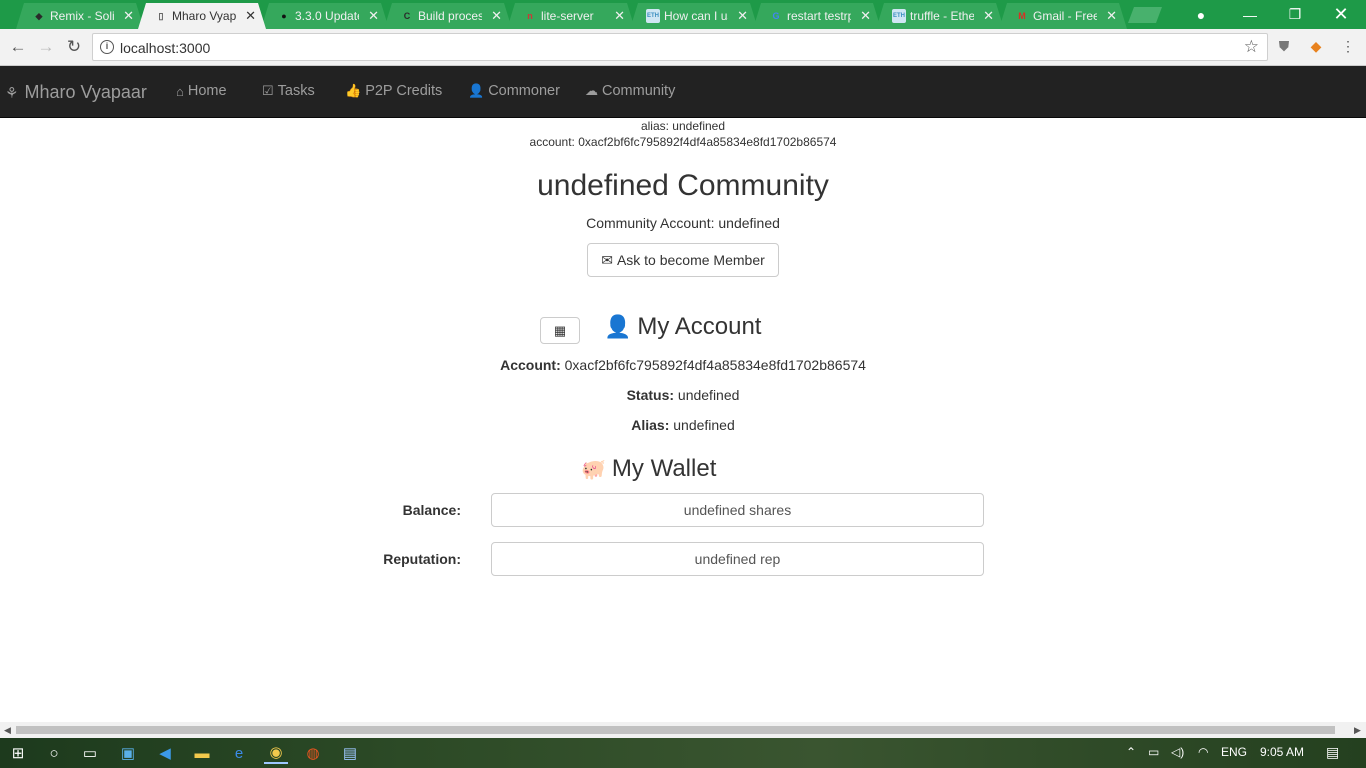 Image resolution: width=1366 pixels, height=768 pixels. I want to click on browser-tab: ▯ Mharo Vyapaar ✕, so click(202, 16).